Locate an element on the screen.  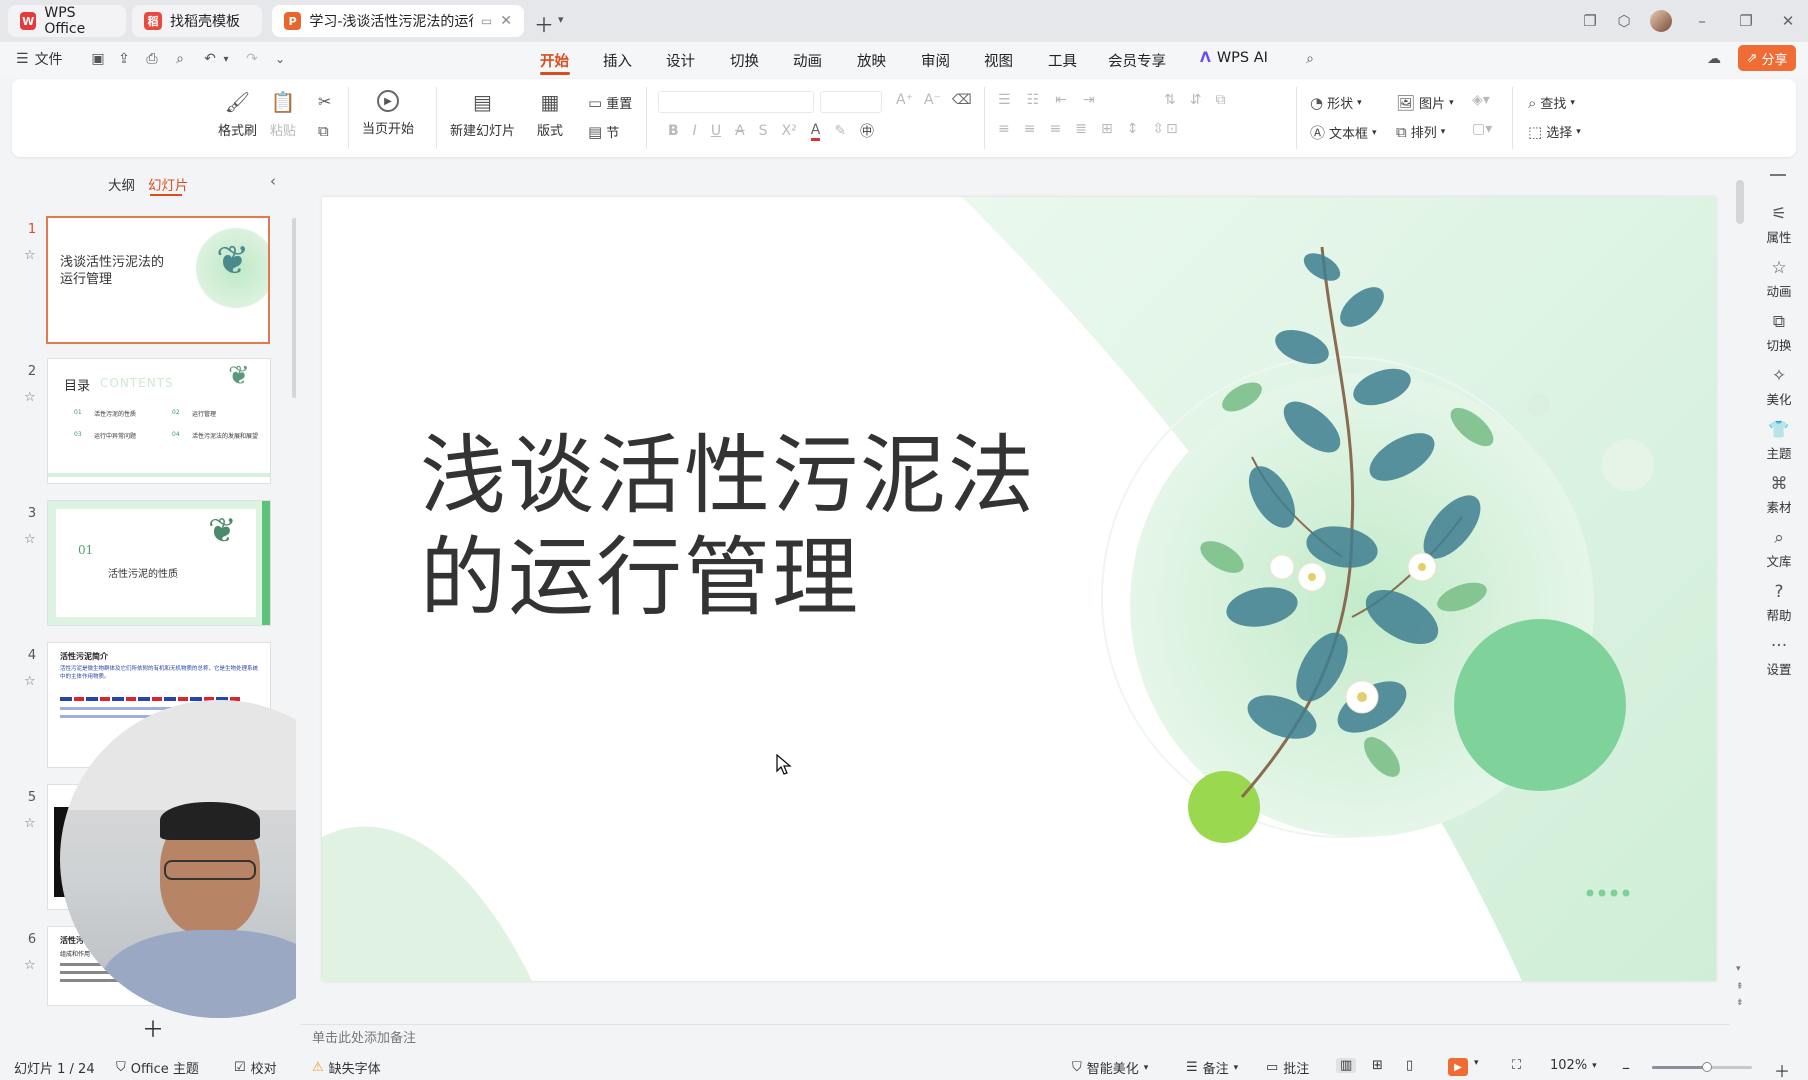
align-right-icon: ≡ is located at coordinates (1055, 129).